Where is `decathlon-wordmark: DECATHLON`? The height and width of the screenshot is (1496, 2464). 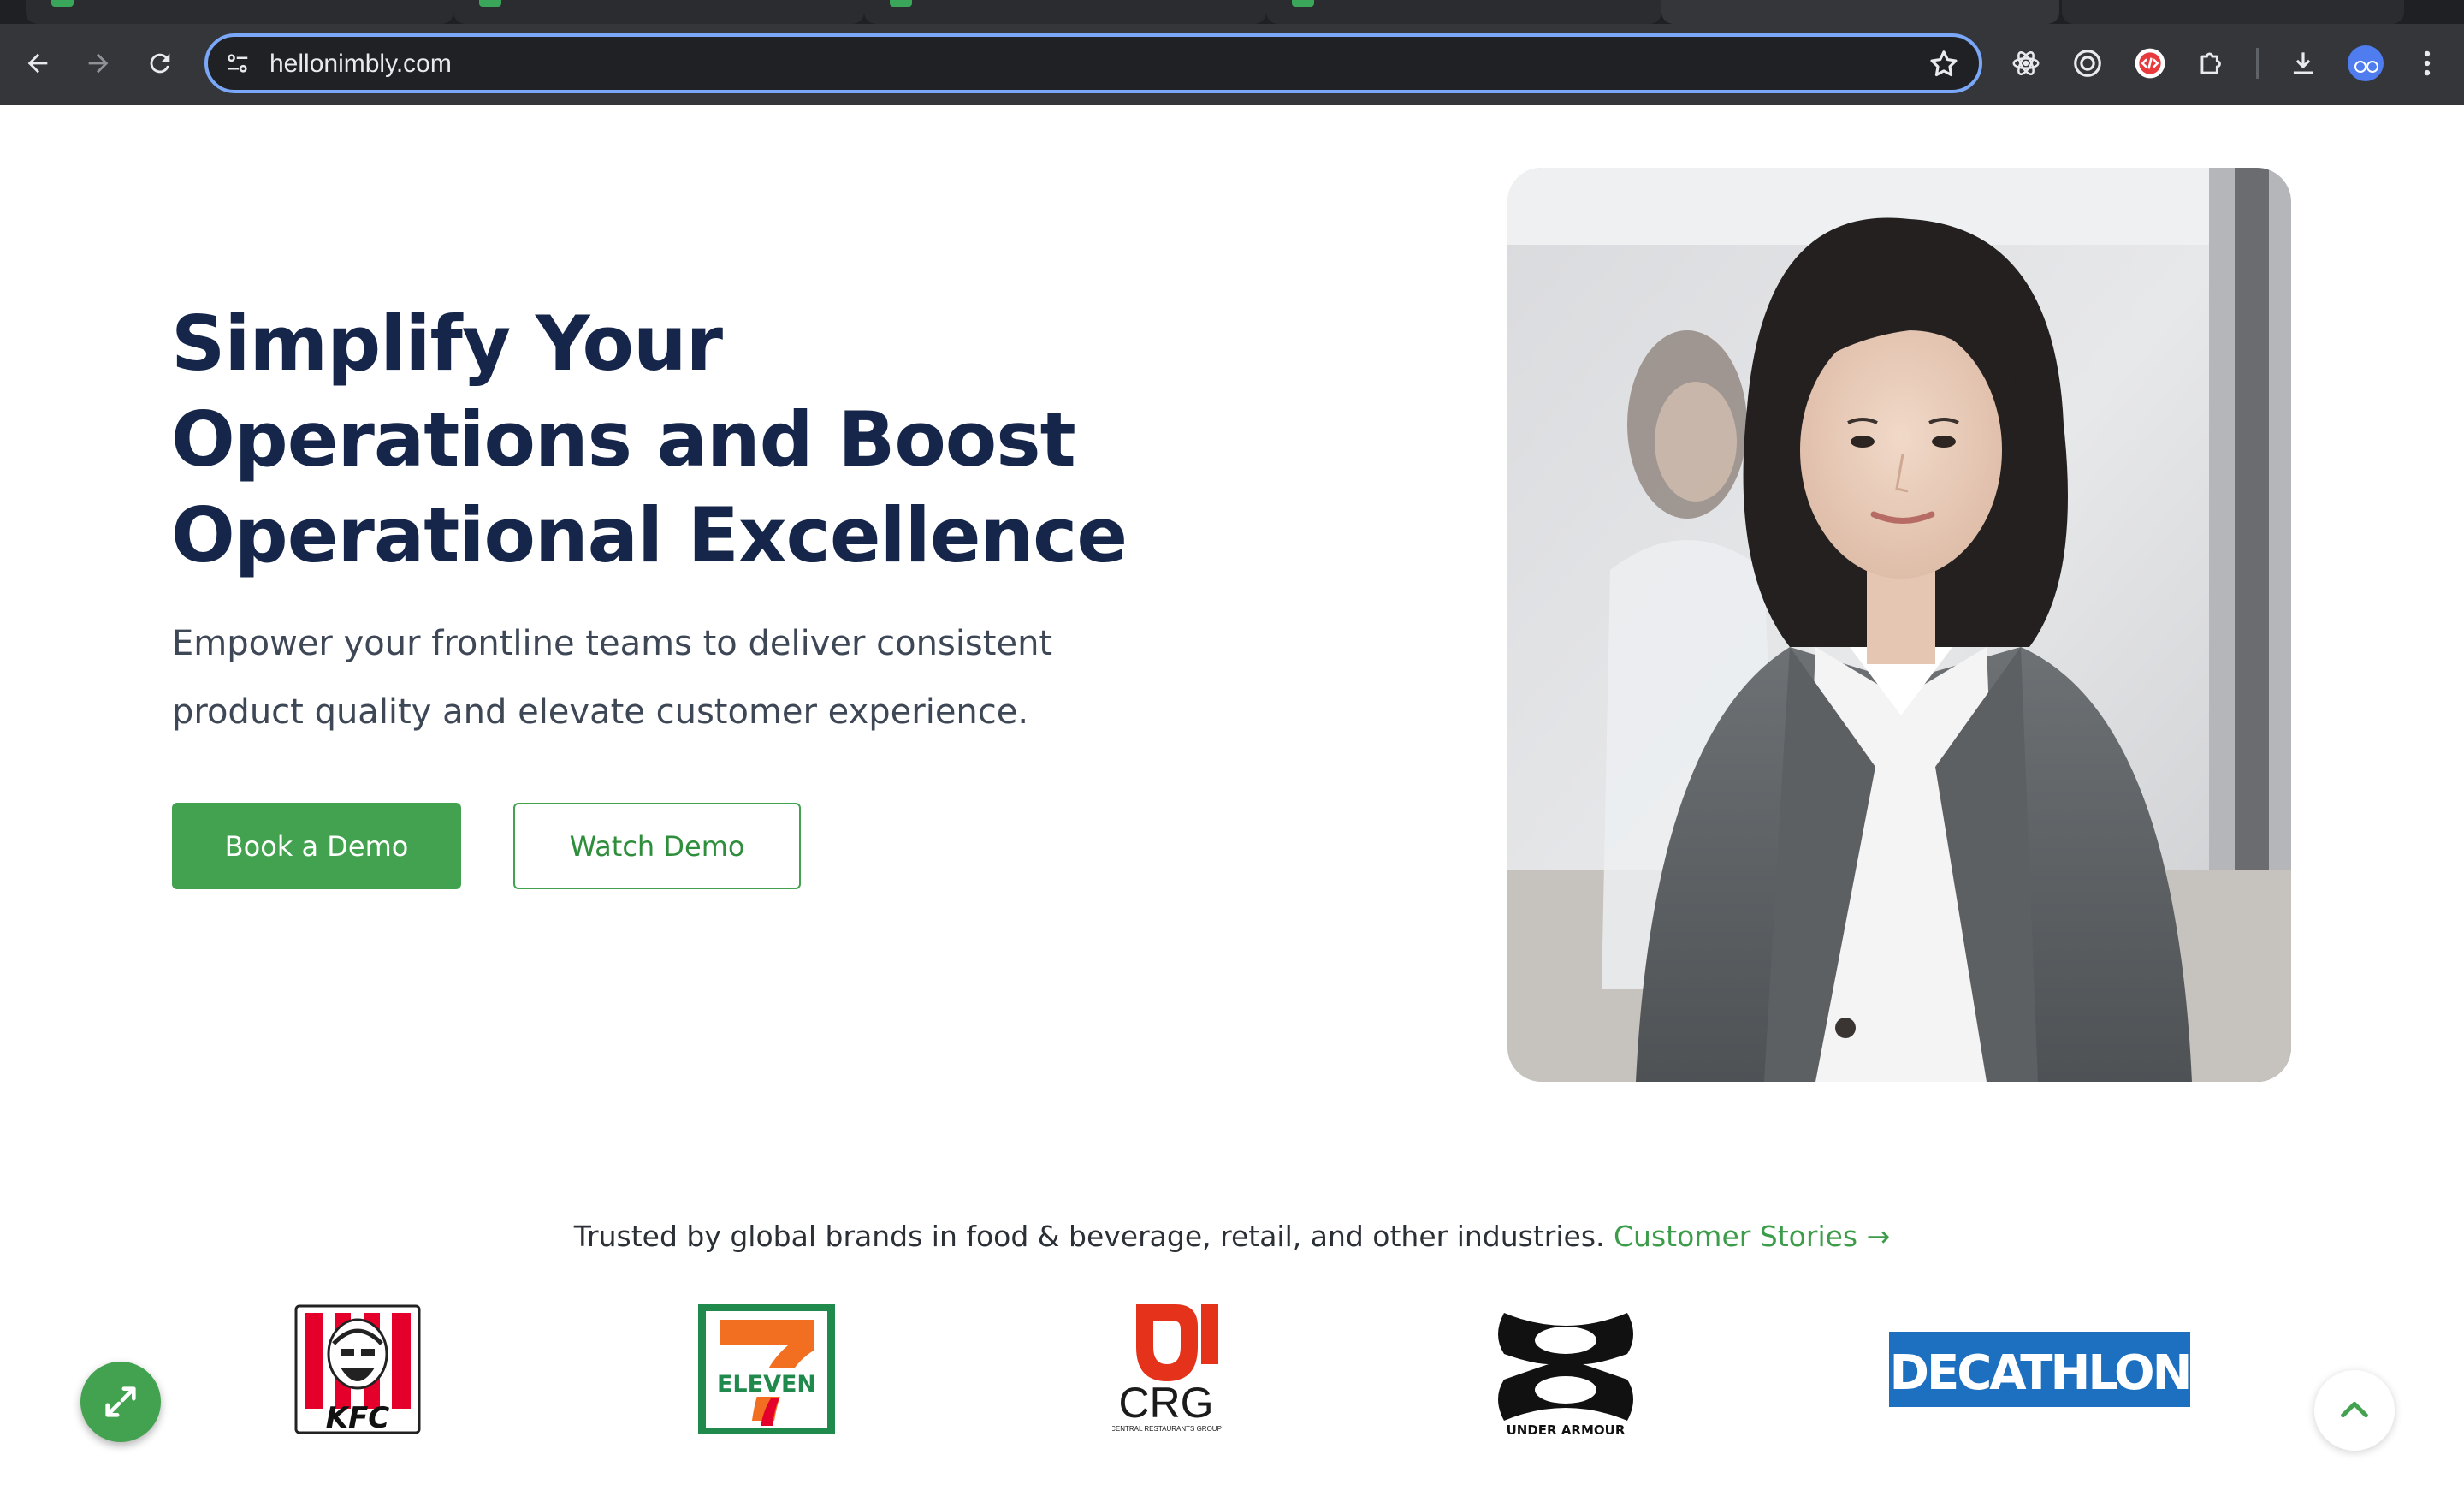
decathlon-wordmark: DECATHLON is located at coordinates (2039, 1373).